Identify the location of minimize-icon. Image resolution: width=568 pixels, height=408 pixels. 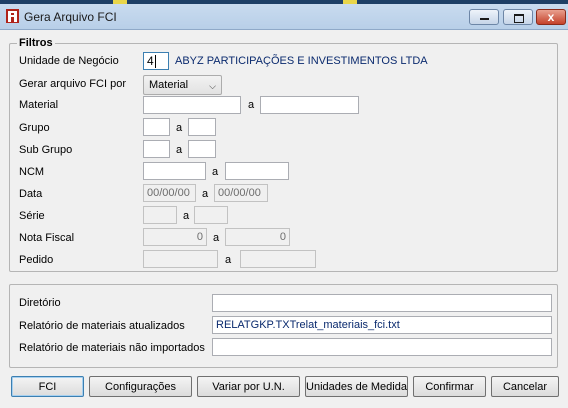
(484, 19).